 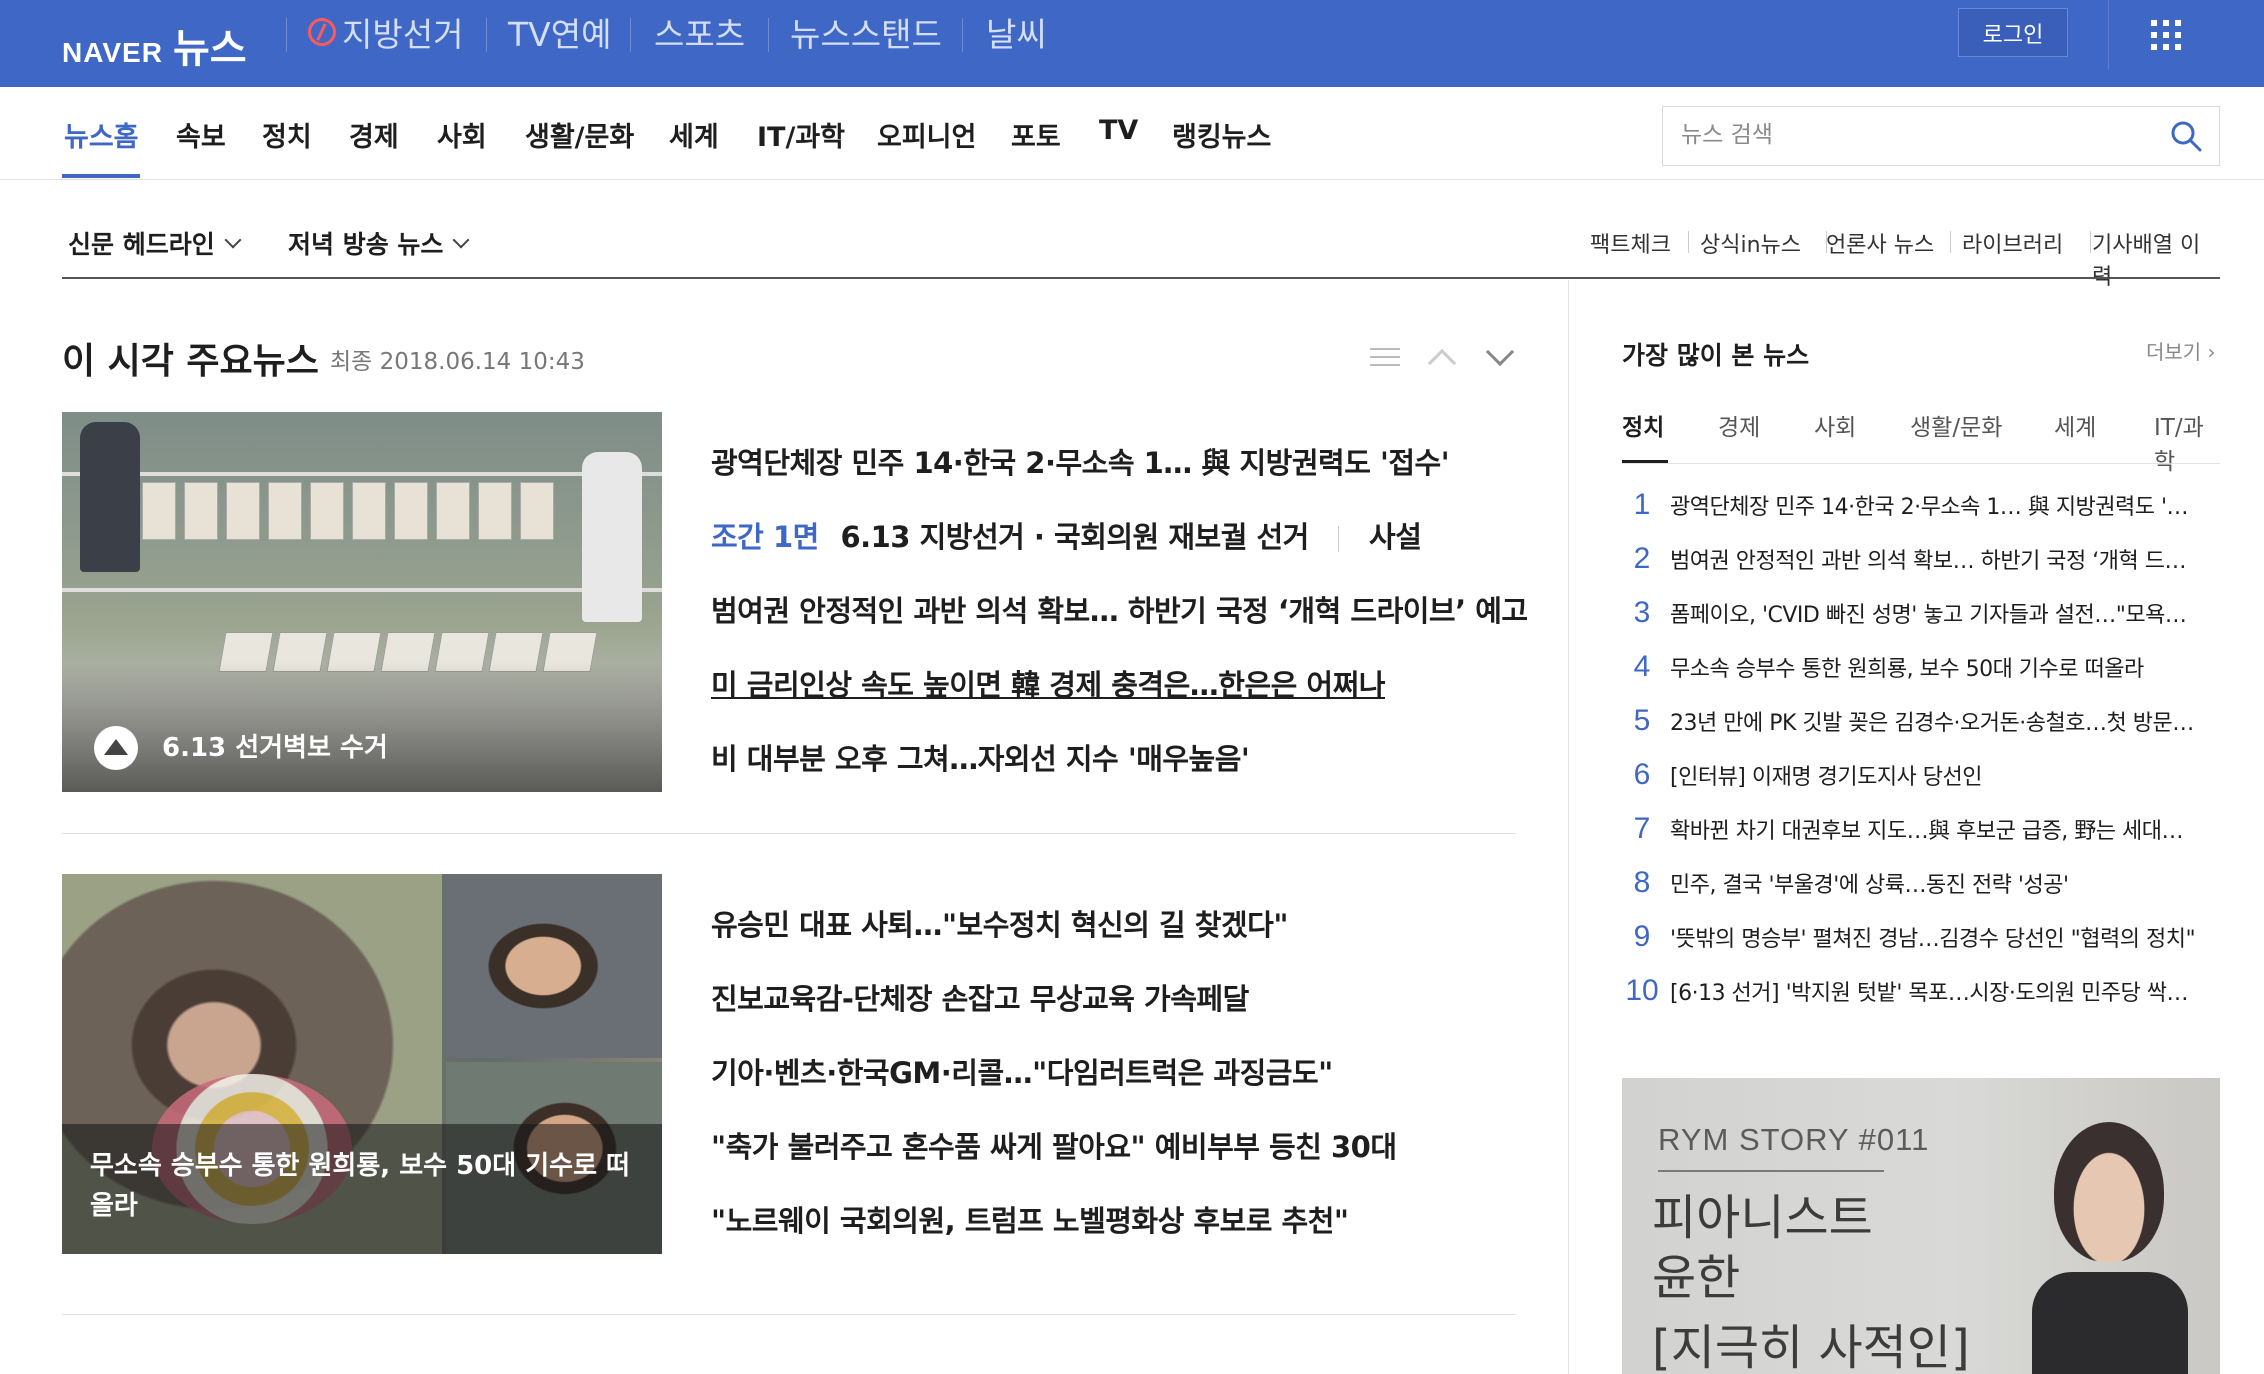 What do you see at coordinates (141, 244) in the screenshot?
I see `dropdown-label: 신문 헤드라인` at bounding box center [141, 244].